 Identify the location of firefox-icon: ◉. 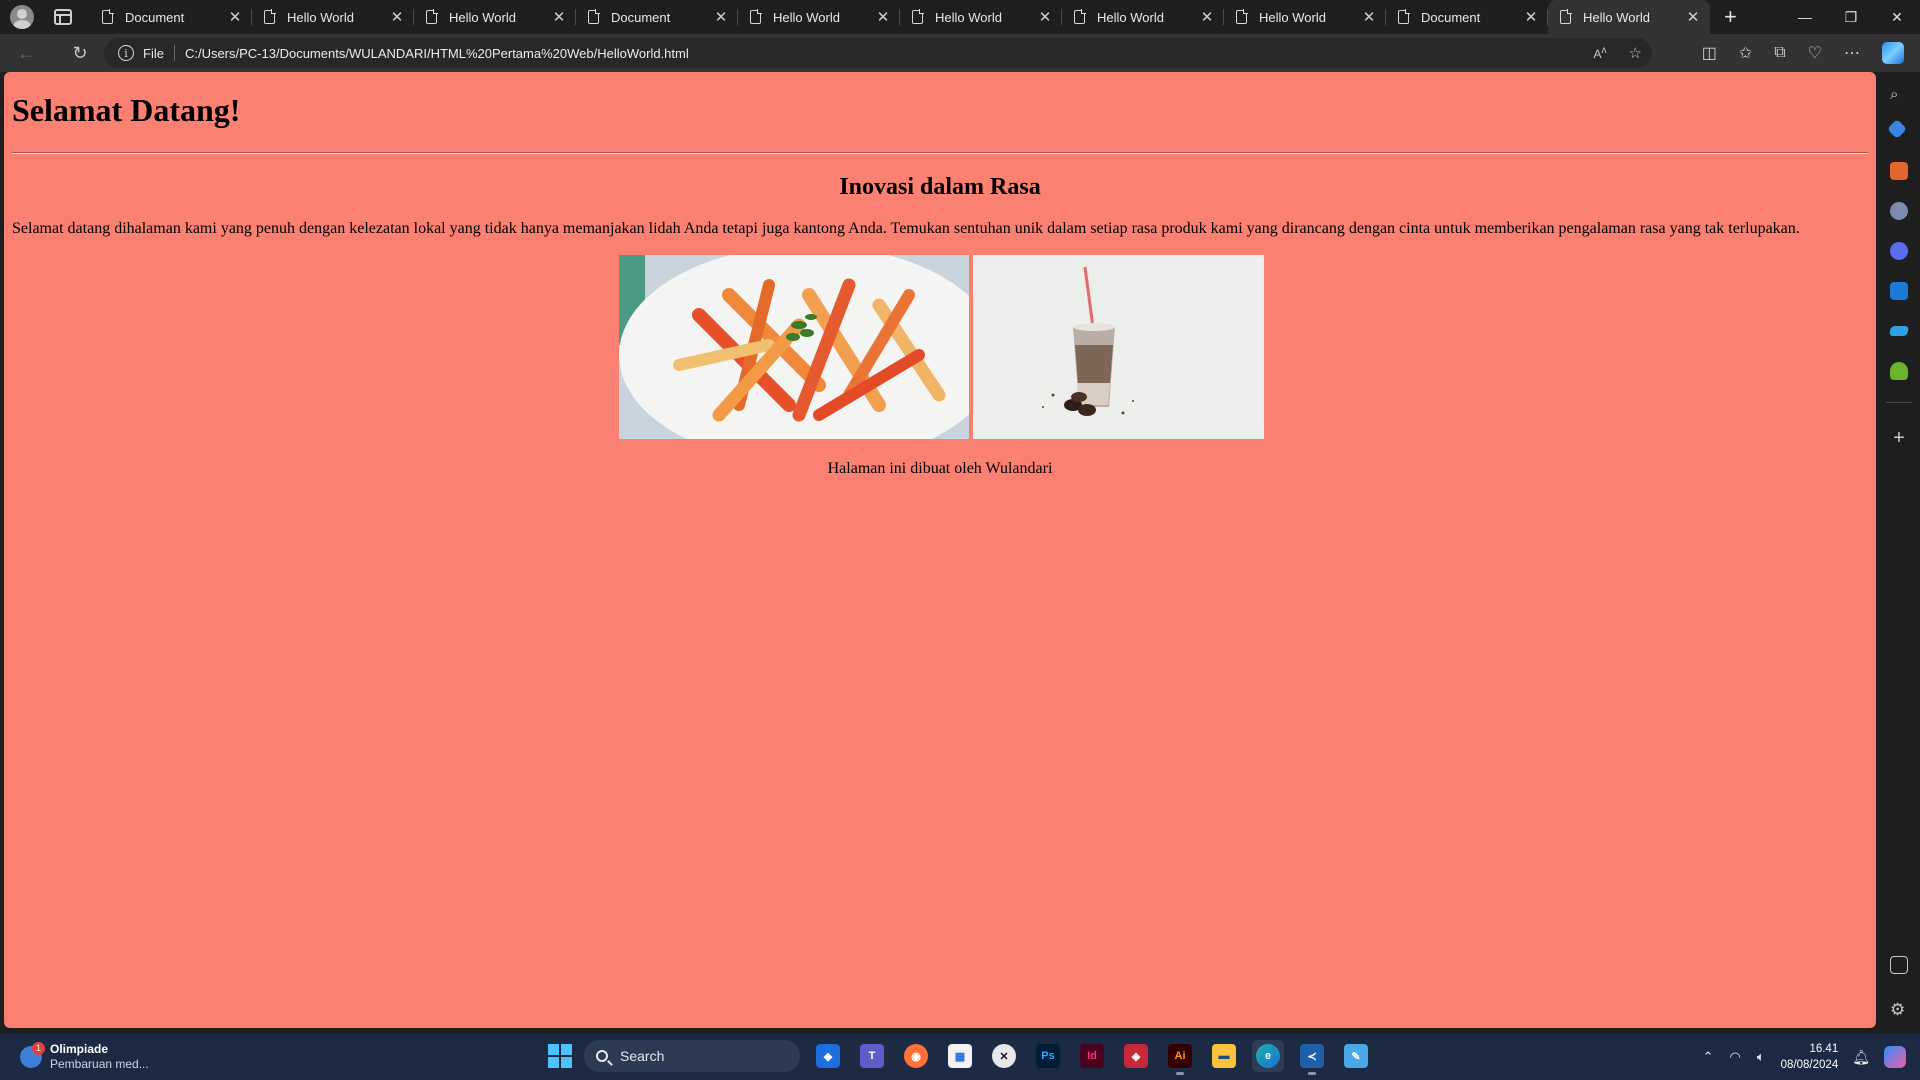
(916, 1056).